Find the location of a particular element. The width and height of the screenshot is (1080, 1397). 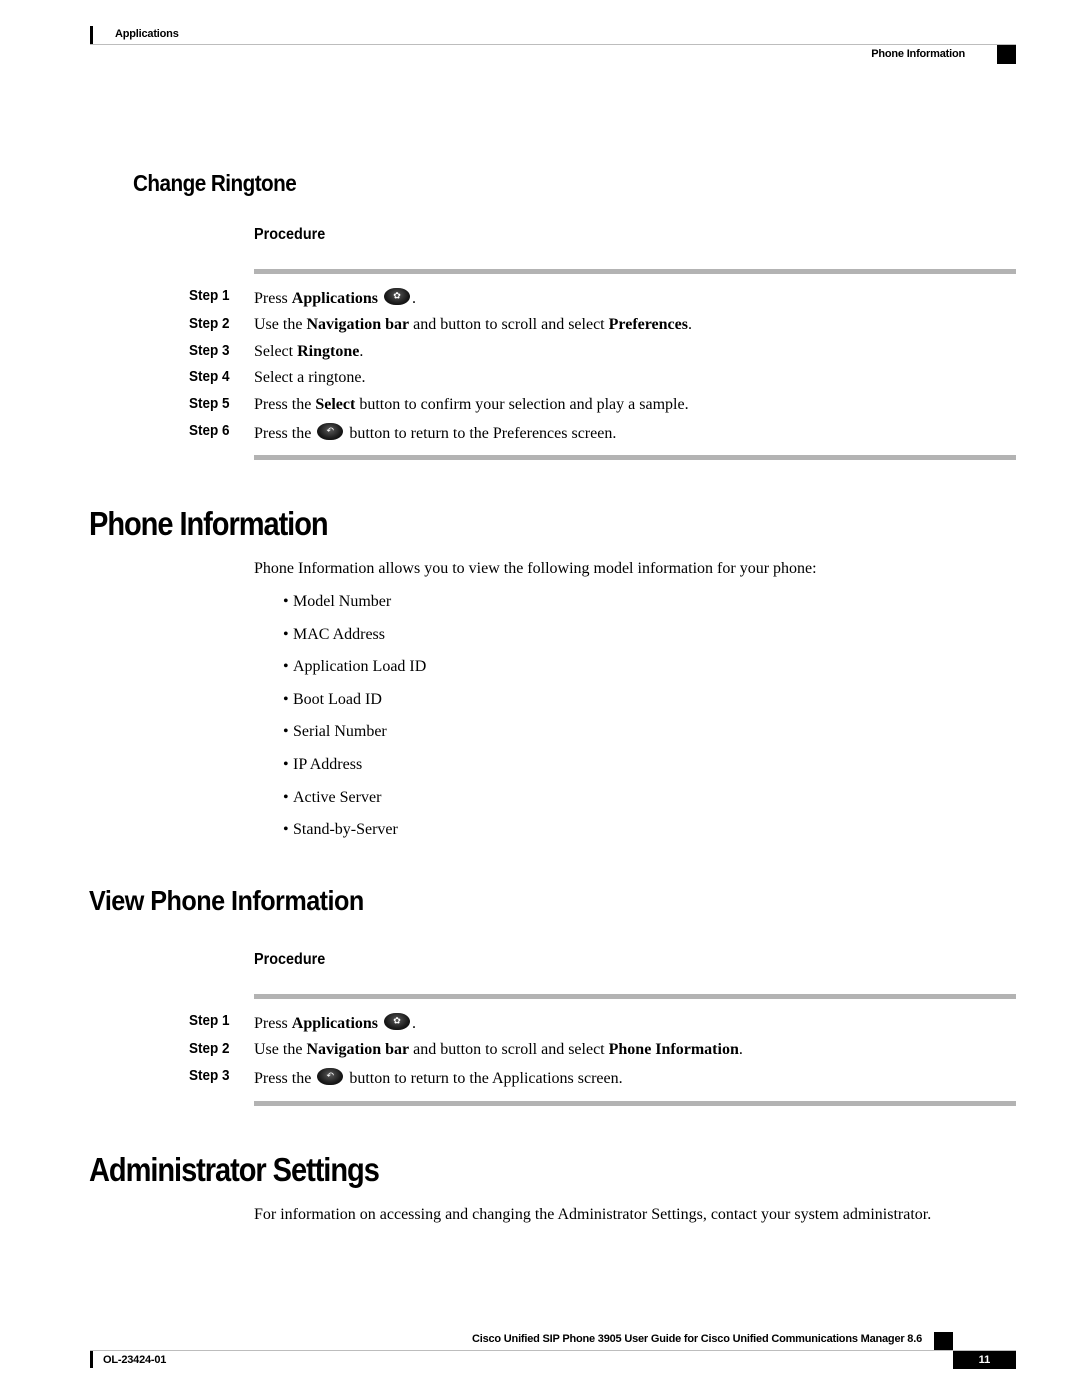

change-ringtone-step: Step 4 Select a ringtone. is located at coordinates (540, 380).